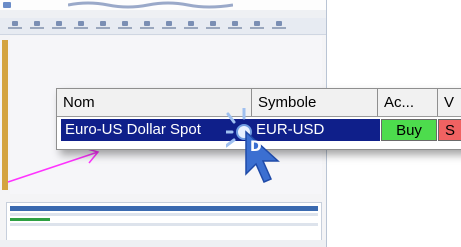  Describe the element at coordinates (164, 208) in the screenshot. I see `panel-header-bar` at that location.